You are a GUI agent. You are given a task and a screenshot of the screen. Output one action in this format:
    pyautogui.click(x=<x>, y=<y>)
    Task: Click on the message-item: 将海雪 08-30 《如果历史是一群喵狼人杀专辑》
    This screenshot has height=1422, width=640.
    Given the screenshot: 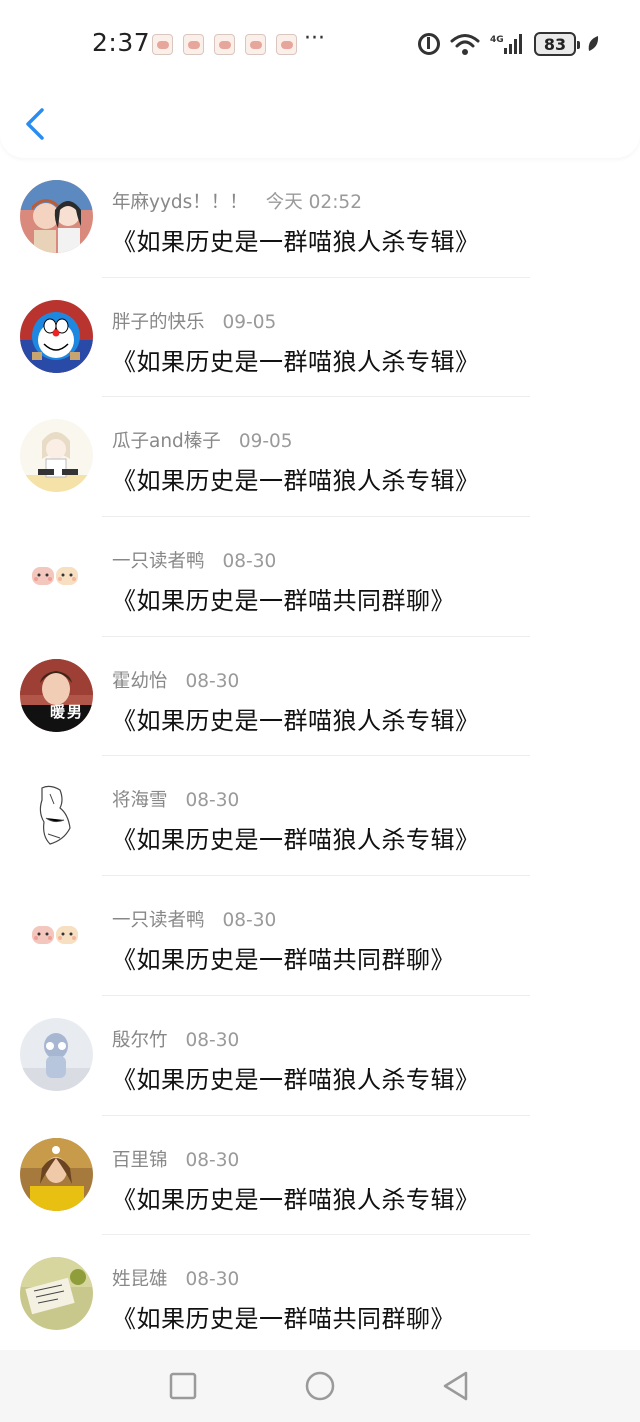 What is the action you would take?
    pyautogui.click(x=320, y=816)
    